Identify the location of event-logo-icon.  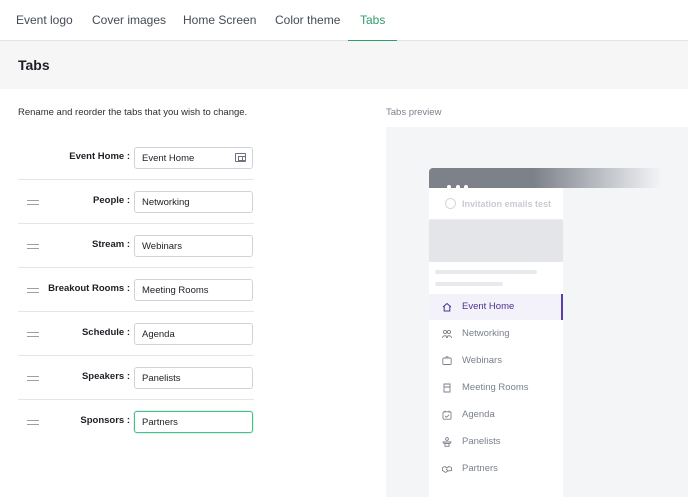
(450, 203).